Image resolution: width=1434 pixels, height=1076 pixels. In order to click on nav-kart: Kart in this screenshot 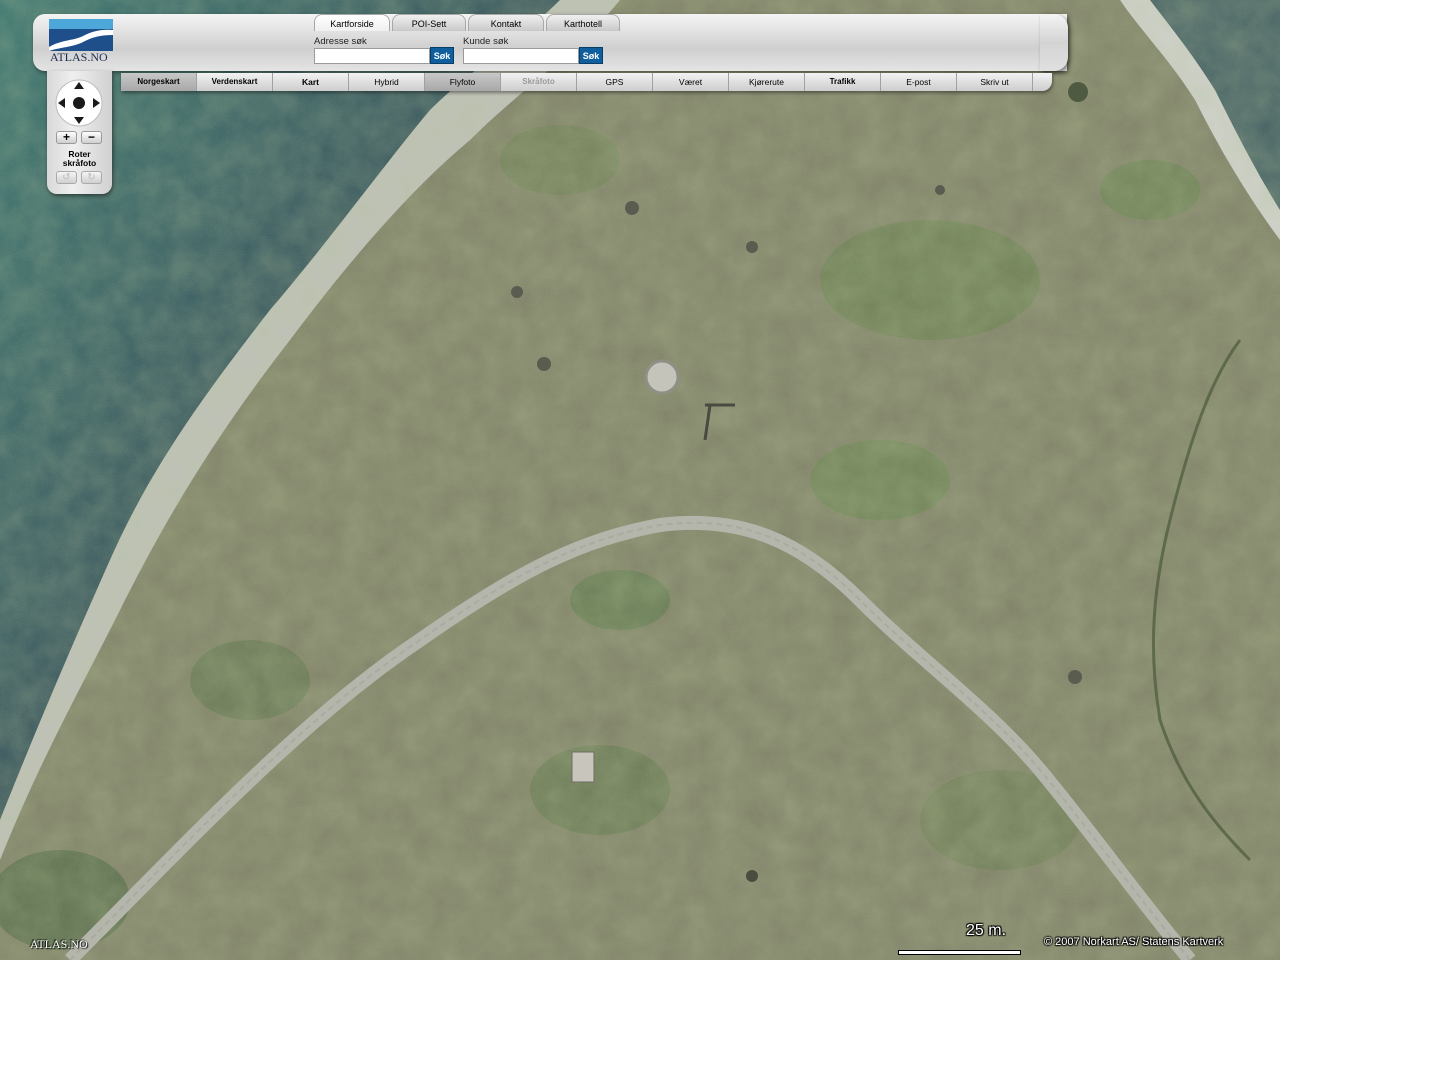, I will do `click(311, 82)`.